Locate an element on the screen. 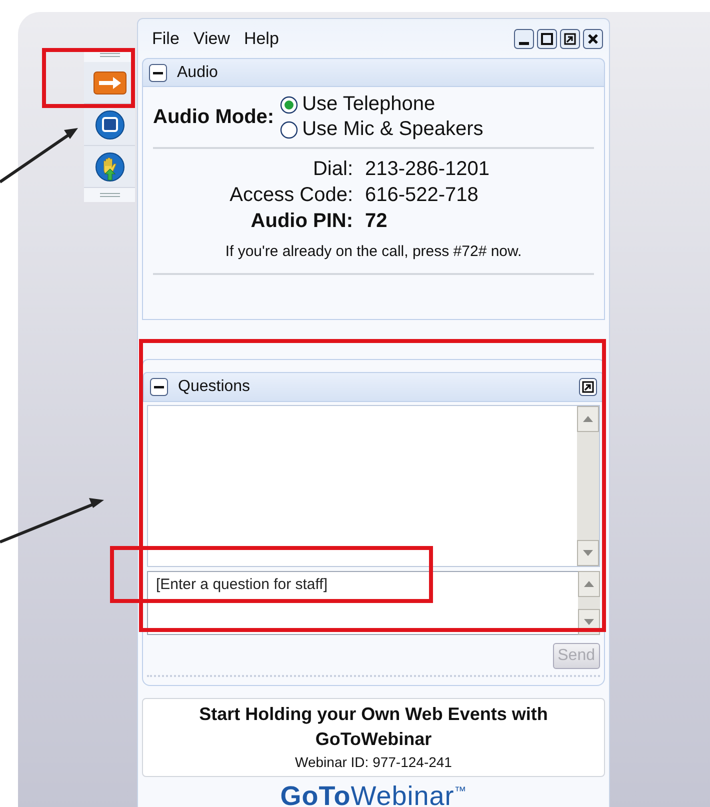 This screenshot has width=710, height=807. detail-value: 616-522-718 is located at coordinates (422, 196).